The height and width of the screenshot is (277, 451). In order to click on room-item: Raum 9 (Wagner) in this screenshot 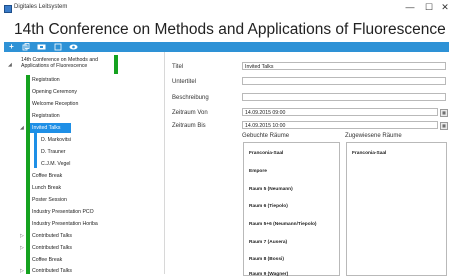, I will do `click(268, 274)`.